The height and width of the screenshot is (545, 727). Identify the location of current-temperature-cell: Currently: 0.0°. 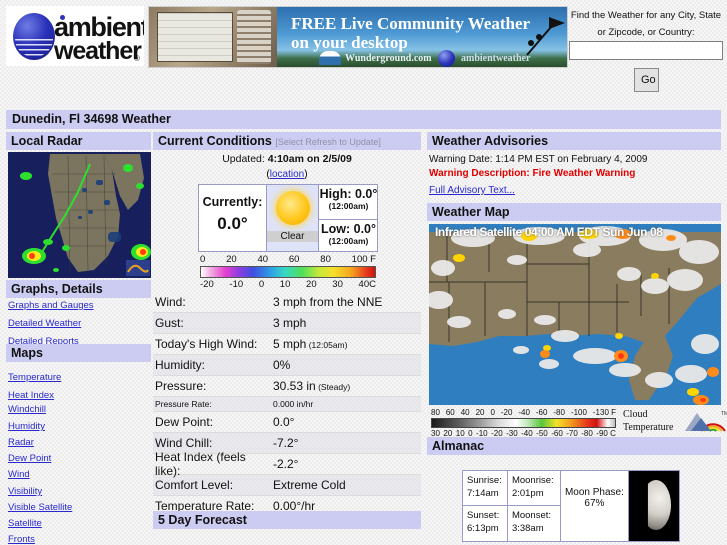
(233, 218).